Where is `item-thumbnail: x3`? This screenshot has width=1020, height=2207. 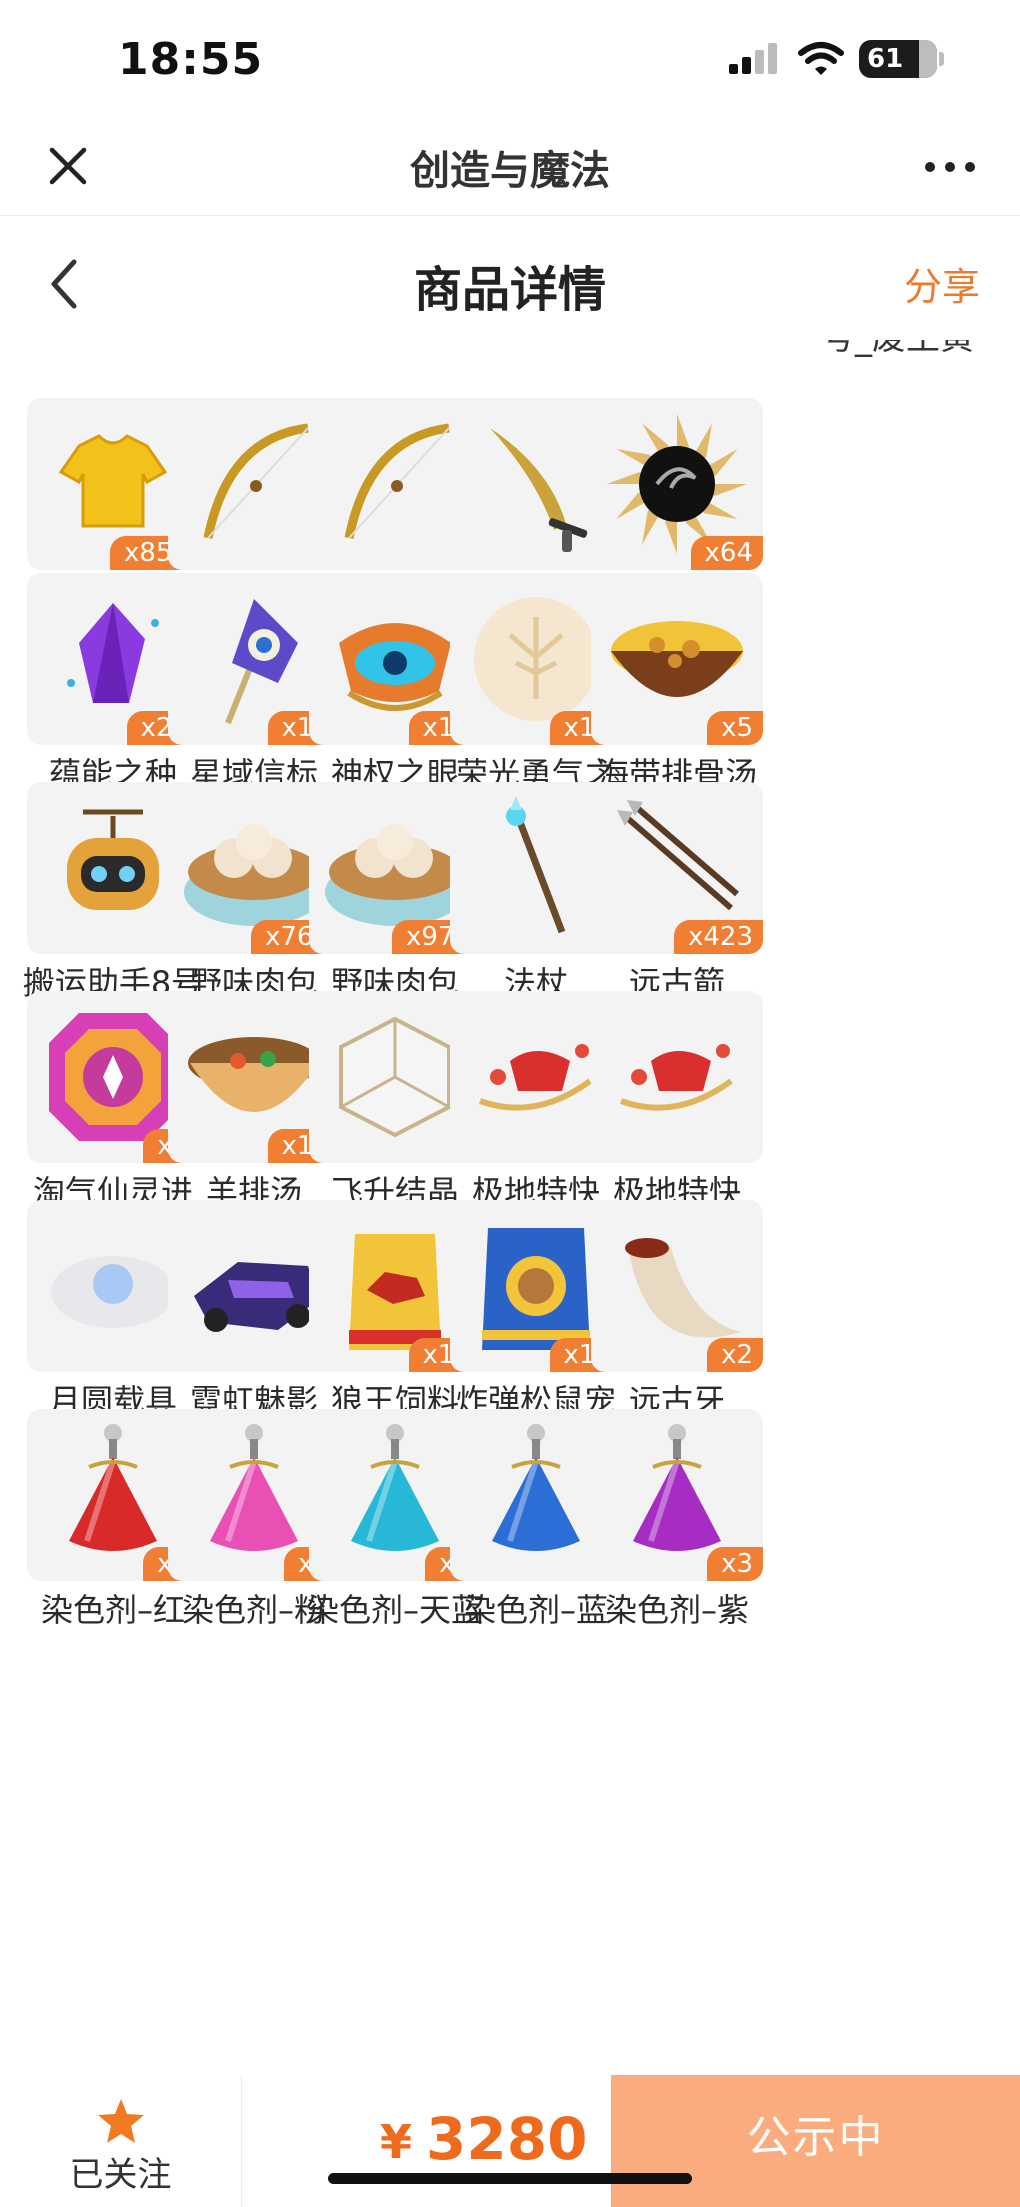
item-thumbnail: x3 is located at coordinates (677, 1495).